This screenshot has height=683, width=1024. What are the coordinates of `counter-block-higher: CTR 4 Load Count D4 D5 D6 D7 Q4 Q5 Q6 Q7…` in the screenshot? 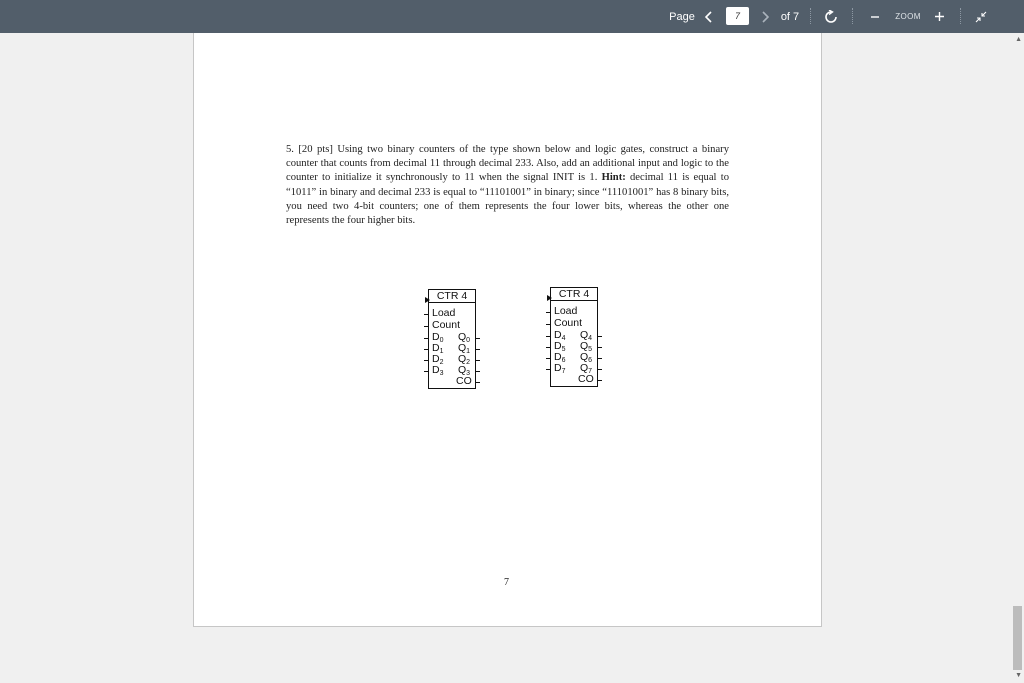 It's located at (574, 337).